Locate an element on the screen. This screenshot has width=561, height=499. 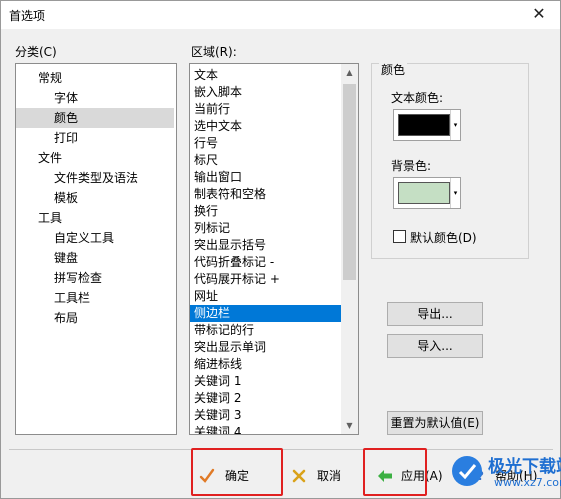
cancel-button: 取消 is located at coordinates (322, 476).